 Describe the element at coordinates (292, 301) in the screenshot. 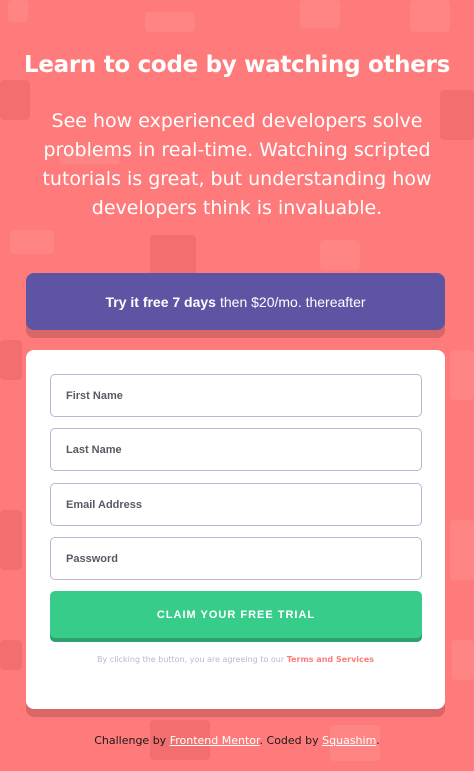

I see `trial-banner-price: then $20/mo. thereafter` at that location.